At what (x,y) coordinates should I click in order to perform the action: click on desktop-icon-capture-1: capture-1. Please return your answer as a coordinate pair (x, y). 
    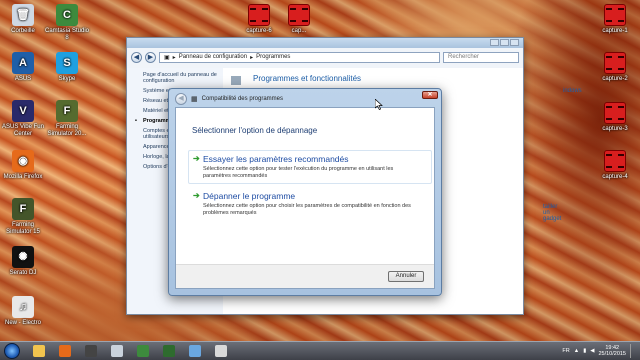
    Looking at the image, I should click on (615, 19).